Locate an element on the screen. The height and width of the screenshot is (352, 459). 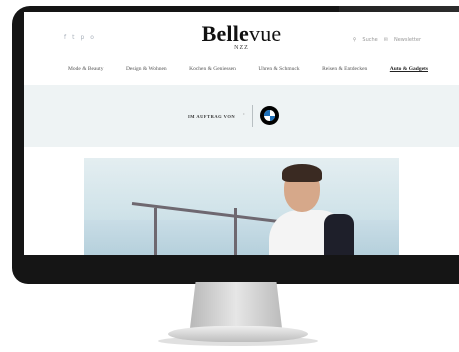
newsletter-link: Newsletter is located at coordinates (407, 40).